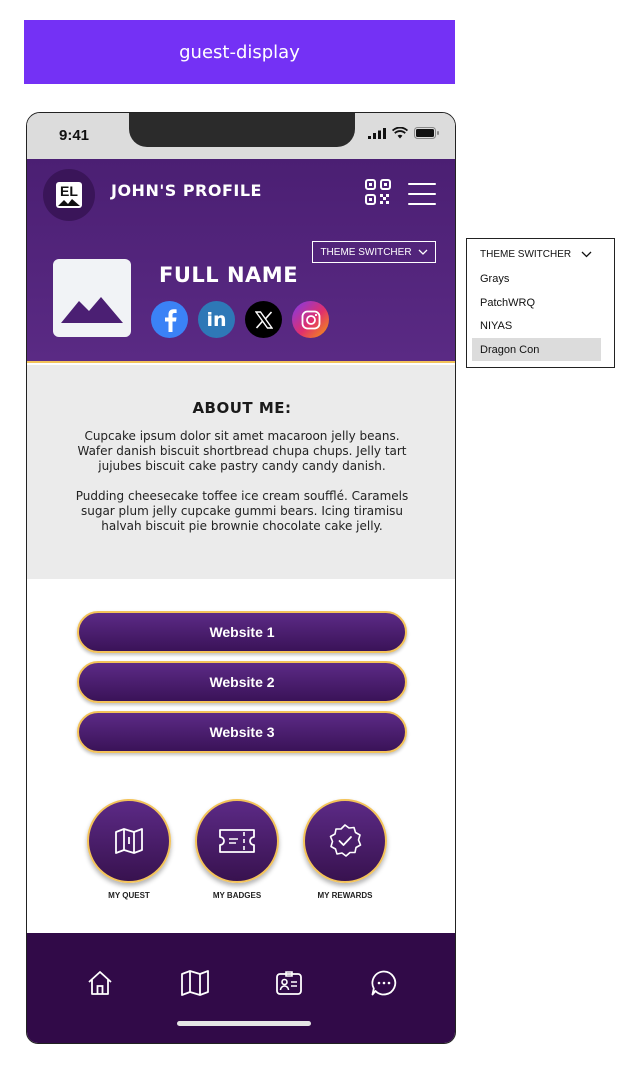 This screenshot has height=1068, width=638. Describe the element at coordinates (366, 252) in the screenshot. I see `theme-switcher-label: THEME SWITCHER` at that location.